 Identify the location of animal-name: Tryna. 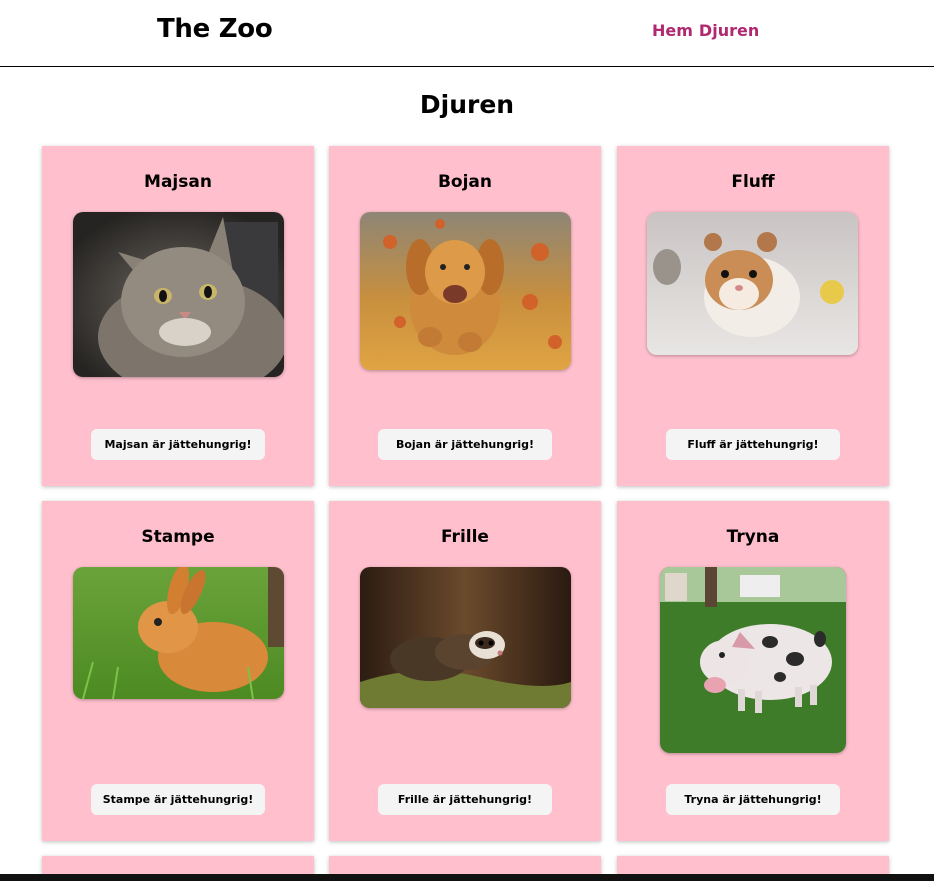
(753, 537).